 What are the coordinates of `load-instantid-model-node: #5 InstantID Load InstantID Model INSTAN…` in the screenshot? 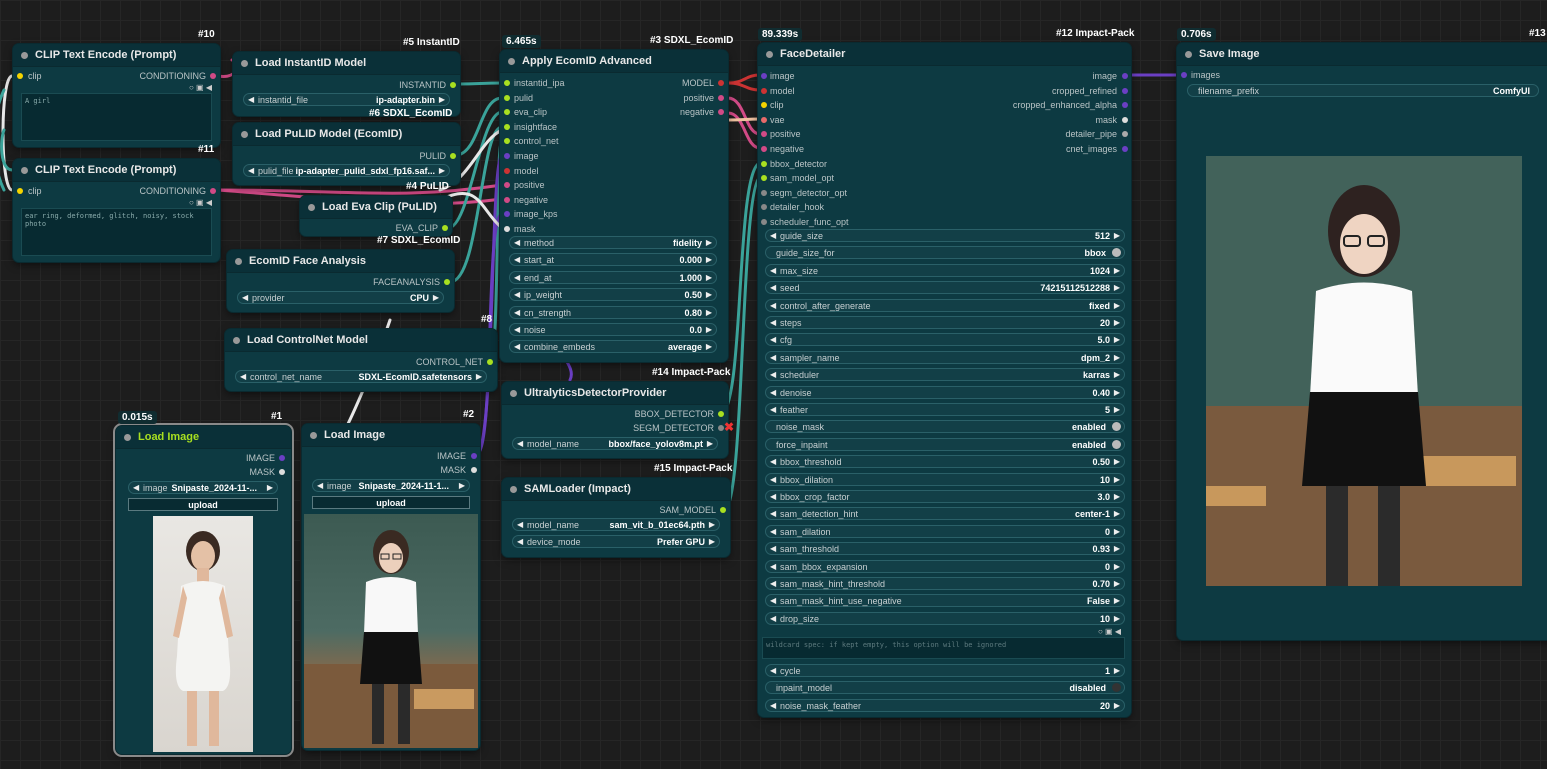 It's located at (346, 76).